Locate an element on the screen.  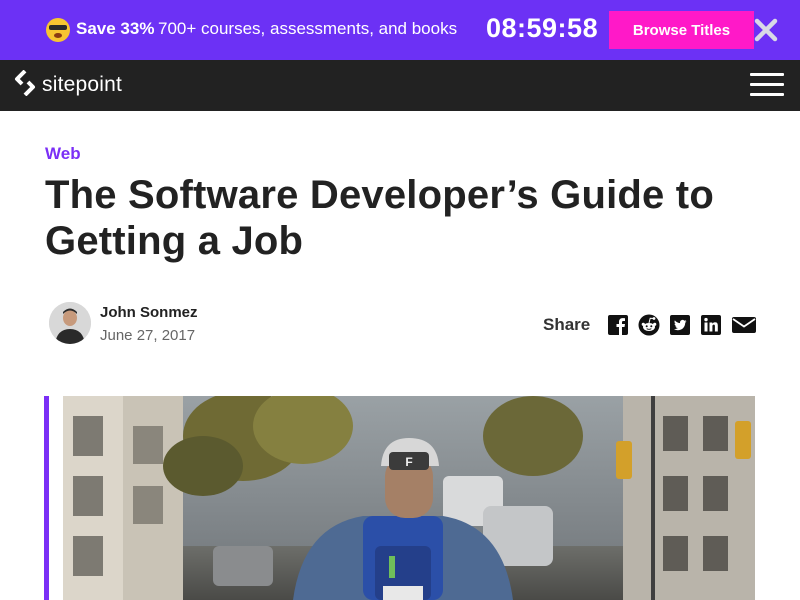
publish-date: June 27, 2017 is located at coordinates (148, 335).